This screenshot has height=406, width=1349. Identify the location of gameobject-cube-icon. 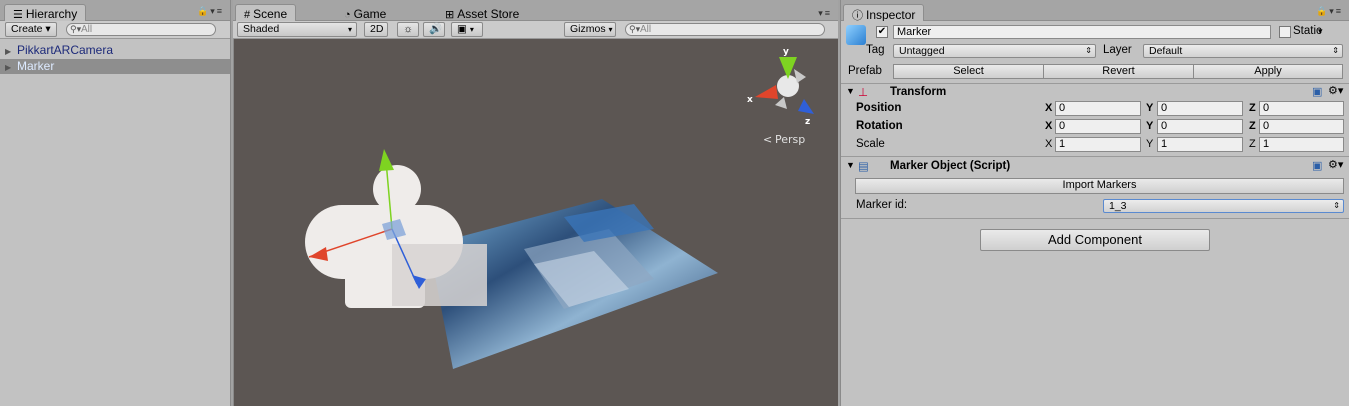
(856, 35).